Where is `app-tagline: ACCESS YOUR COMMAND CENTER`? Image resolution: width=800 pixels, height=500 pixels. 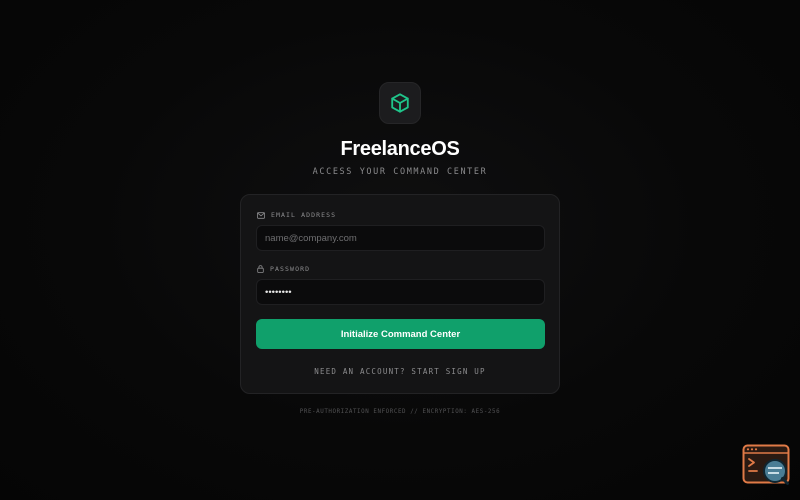
app-tagline: ACCESS YOUR COMMAND CENTER is located at coordinates (400, 172).